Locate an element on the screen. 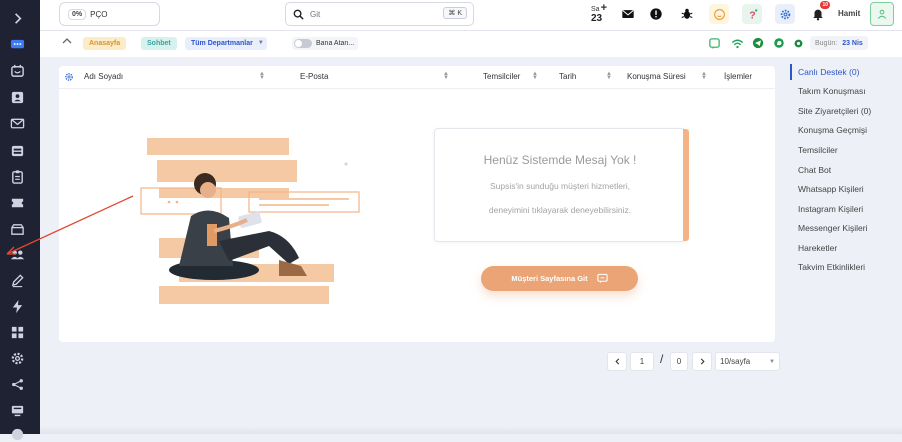  progress-selector: 0% PÇO is located at coordinates (109, 14).